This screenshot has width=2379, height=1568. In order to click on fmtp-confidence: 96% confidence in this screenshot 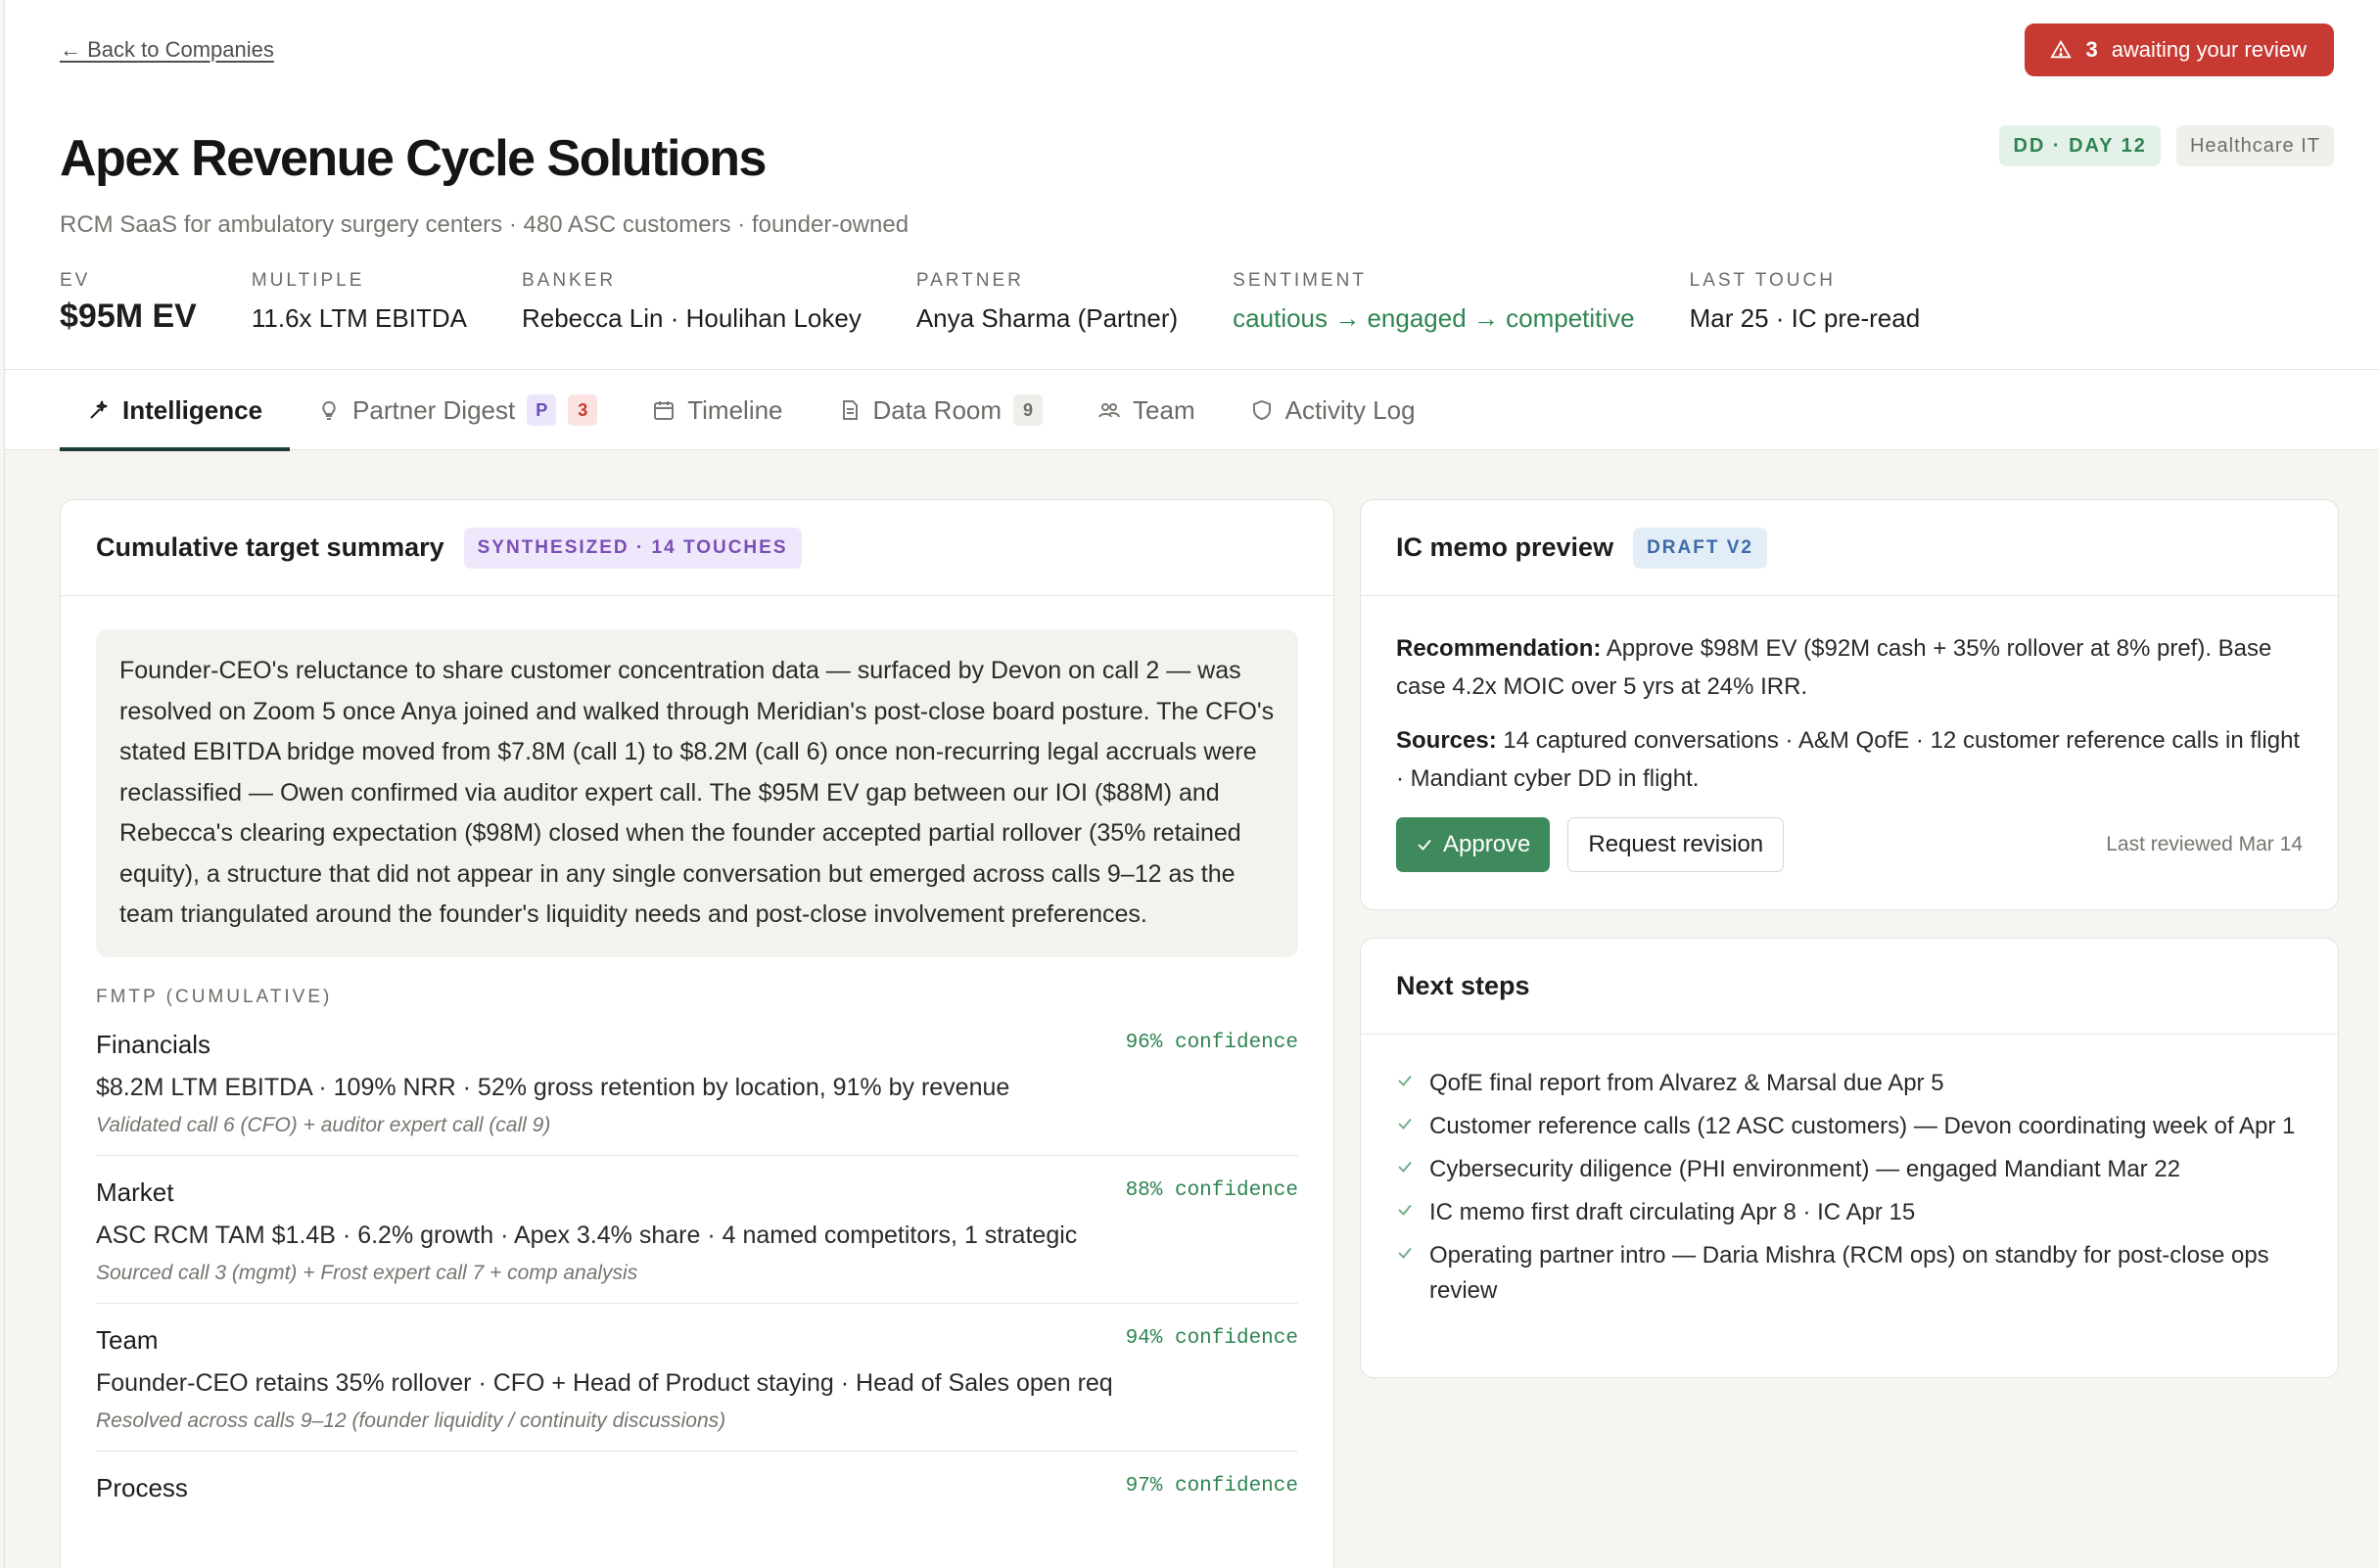, I will do `click(1211, 1042)`.